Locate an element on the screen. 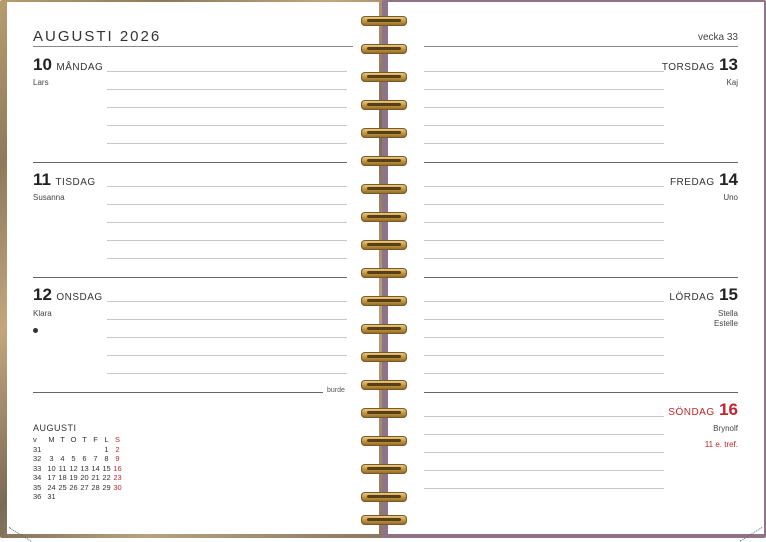 The image size is (766, 542). week-label: vecka 33 is located at coordinates (717, 37).